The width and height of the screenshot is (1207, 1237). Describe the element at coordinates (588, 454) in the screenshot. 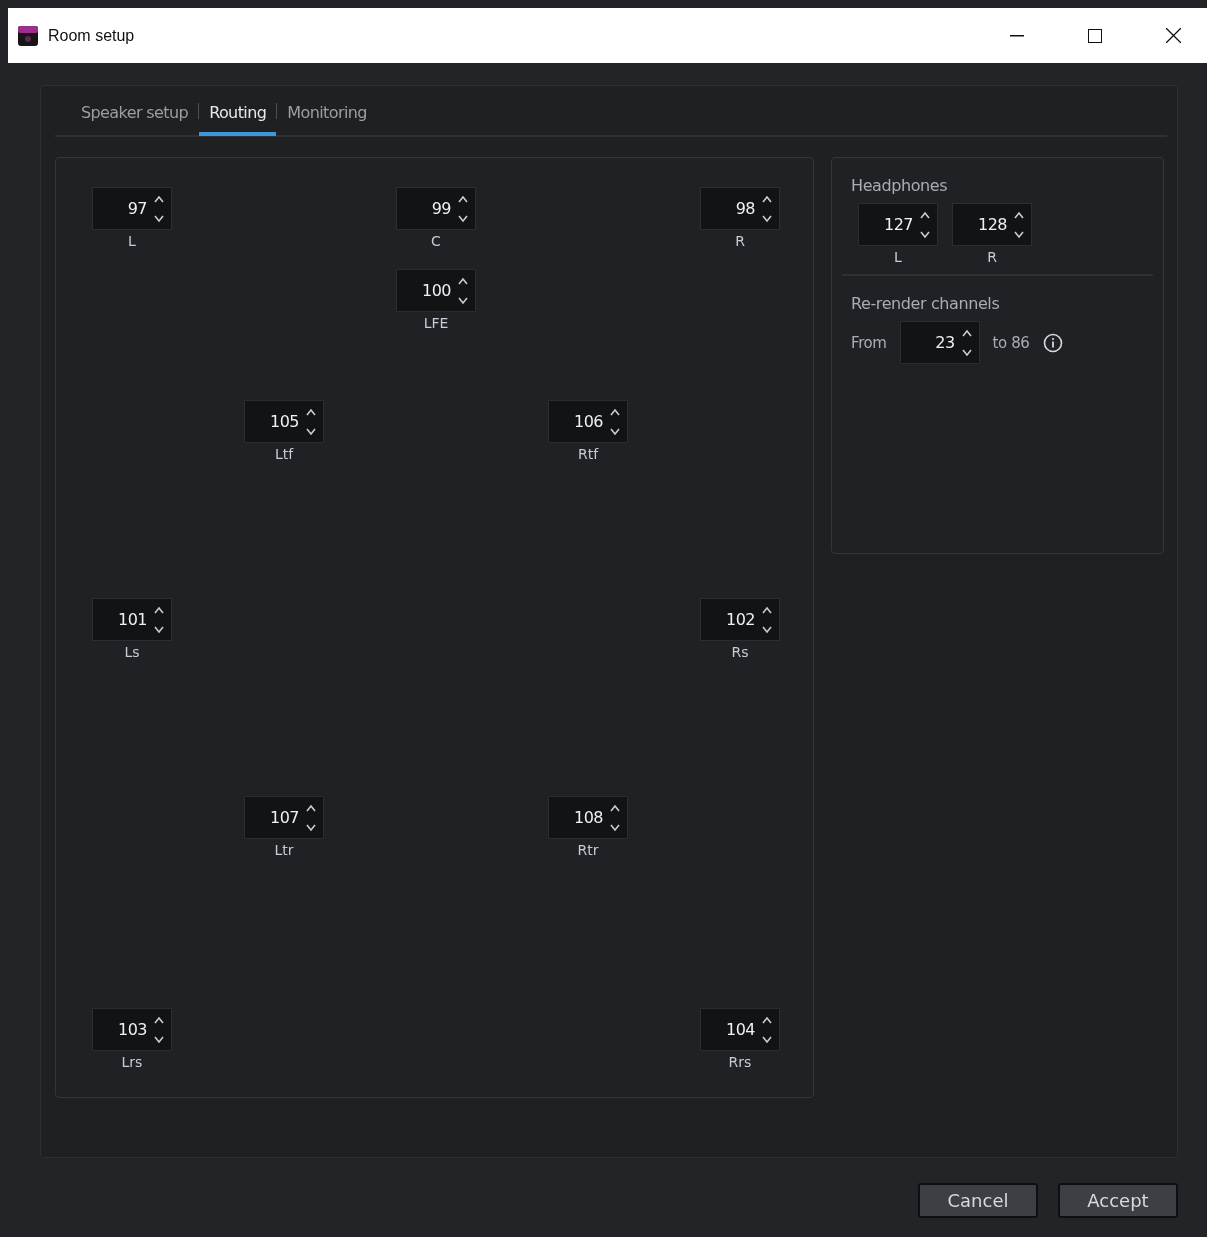

I see `channel-label: Rtf` at that location.